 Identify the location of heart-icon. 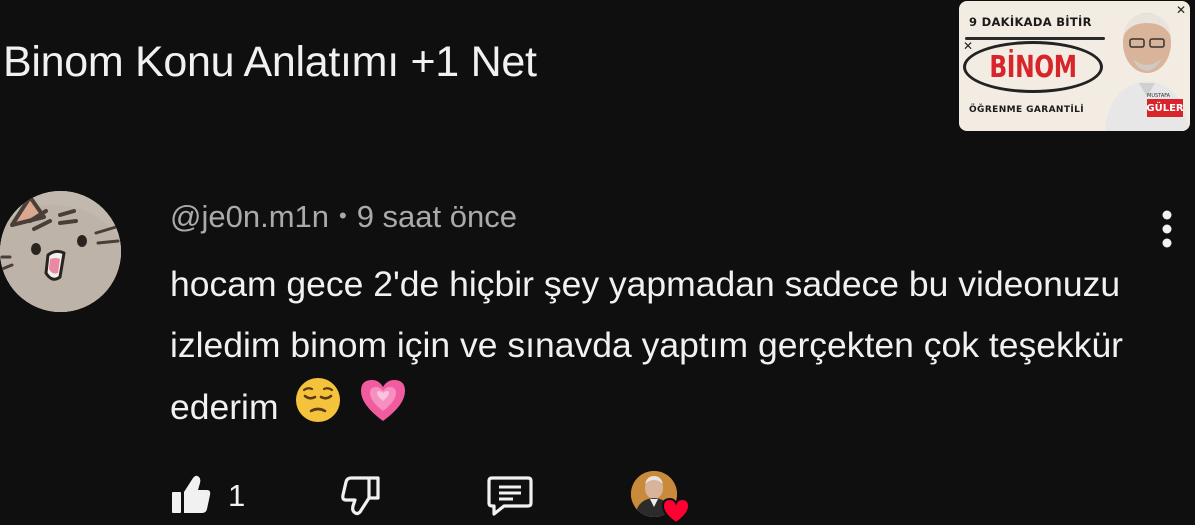
(676, 511).